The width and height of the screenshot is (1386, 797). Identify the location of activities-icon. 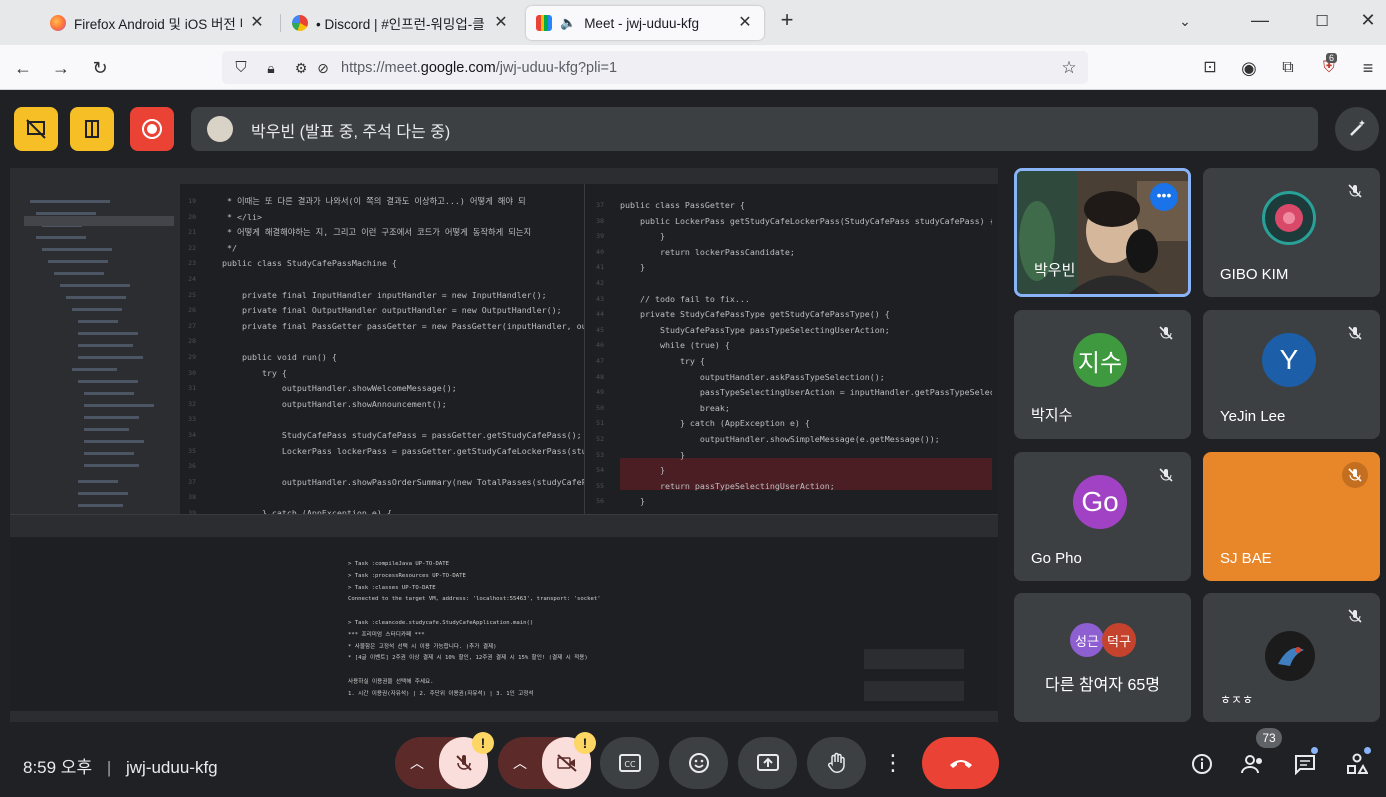
(1357, 764).